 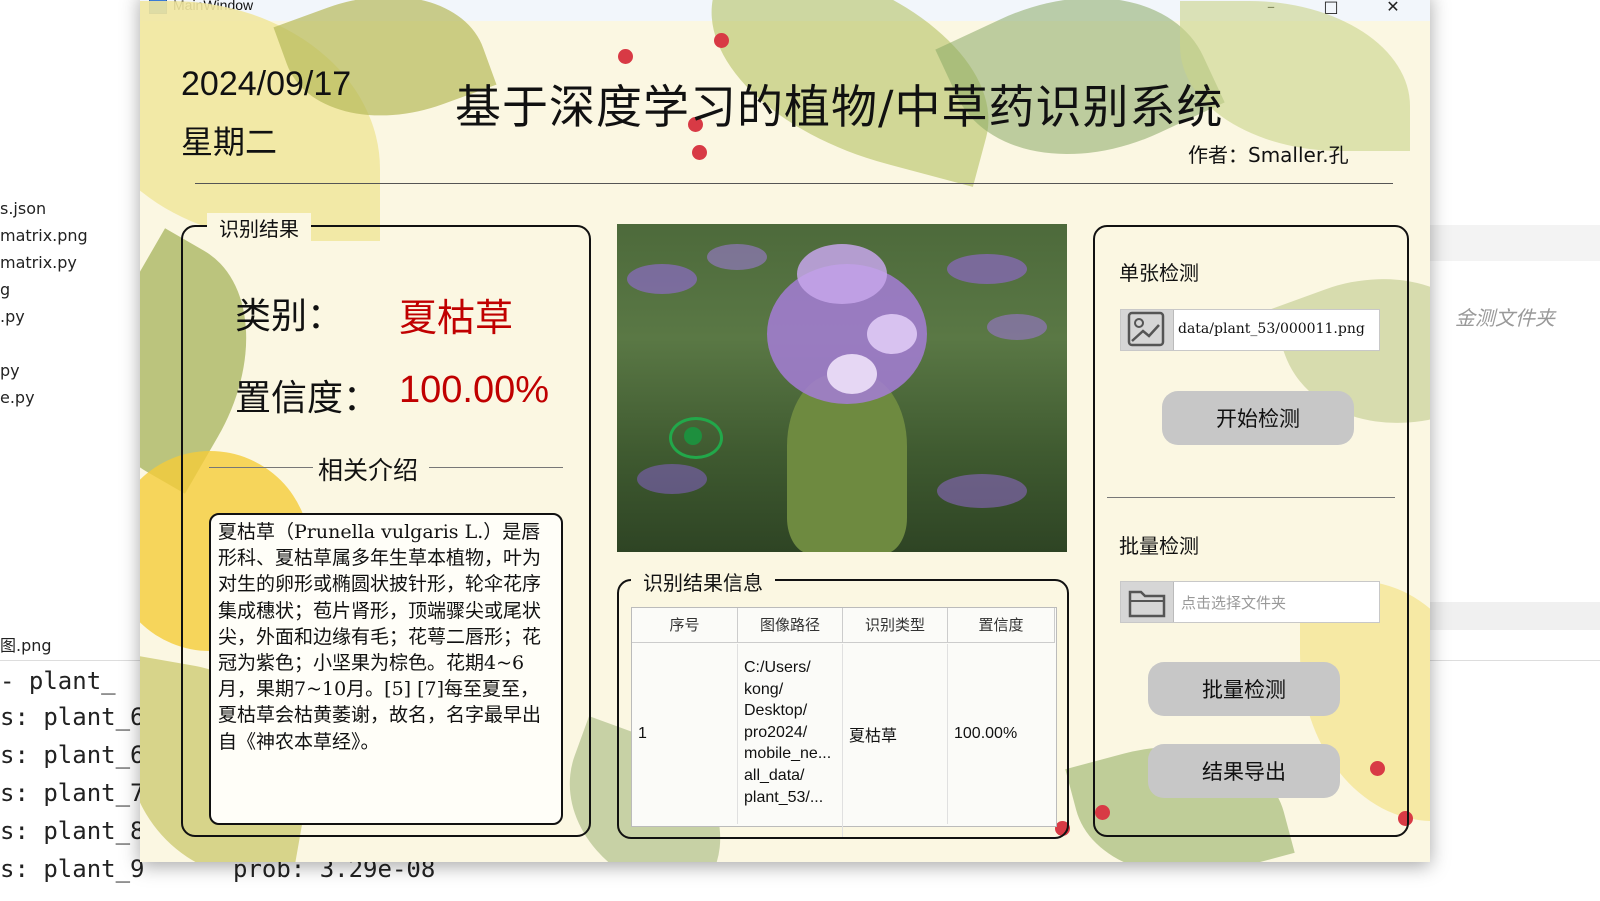 What do you see at coordinates (38, 262) in the screenshot?
I see `ide-file-item: matrix.py` at bounding box center [38, 262].